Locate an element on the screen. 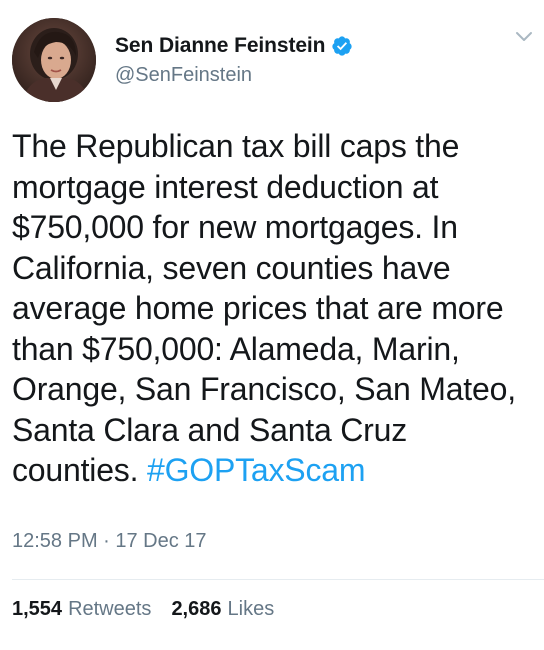 The image size is (544, 650). author-display-name: Sen Dianne Feinstein is located at coordinates (220, 46).